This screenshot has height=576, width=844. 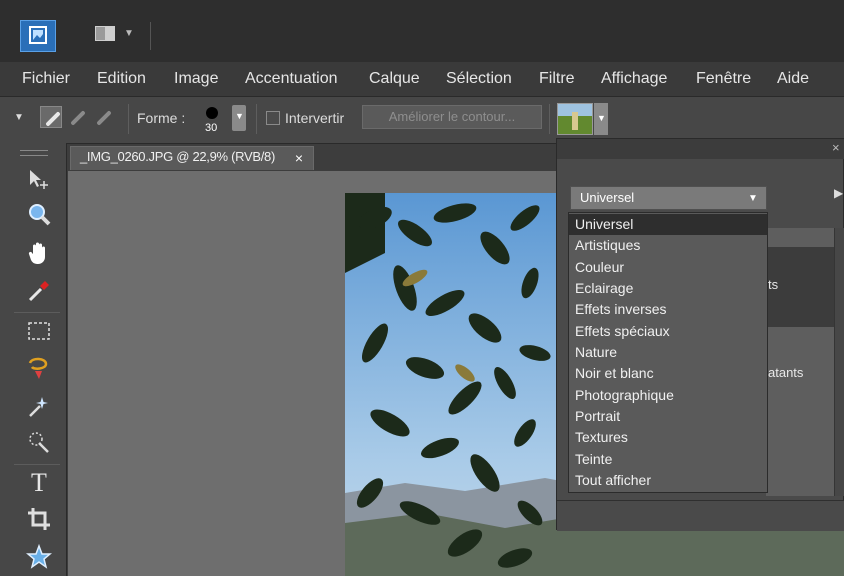 What do you see at coordinates (39, 406) in the screenshot?
I see `magic-wand-icon` at bounding box center [39, 406].